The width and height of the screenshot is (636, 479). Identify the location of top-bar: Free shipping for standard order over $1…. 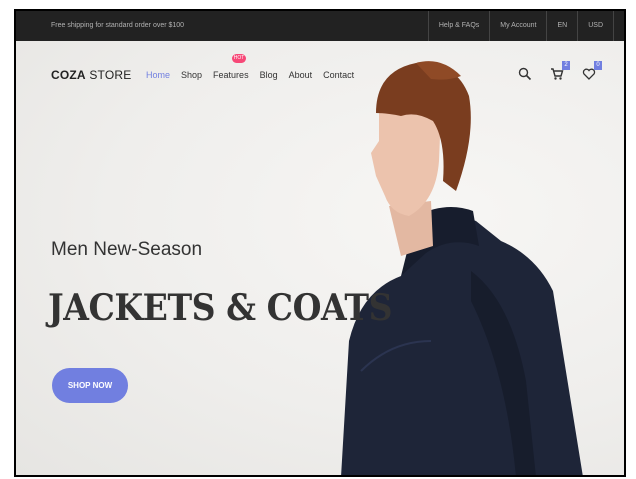
(320, 26).